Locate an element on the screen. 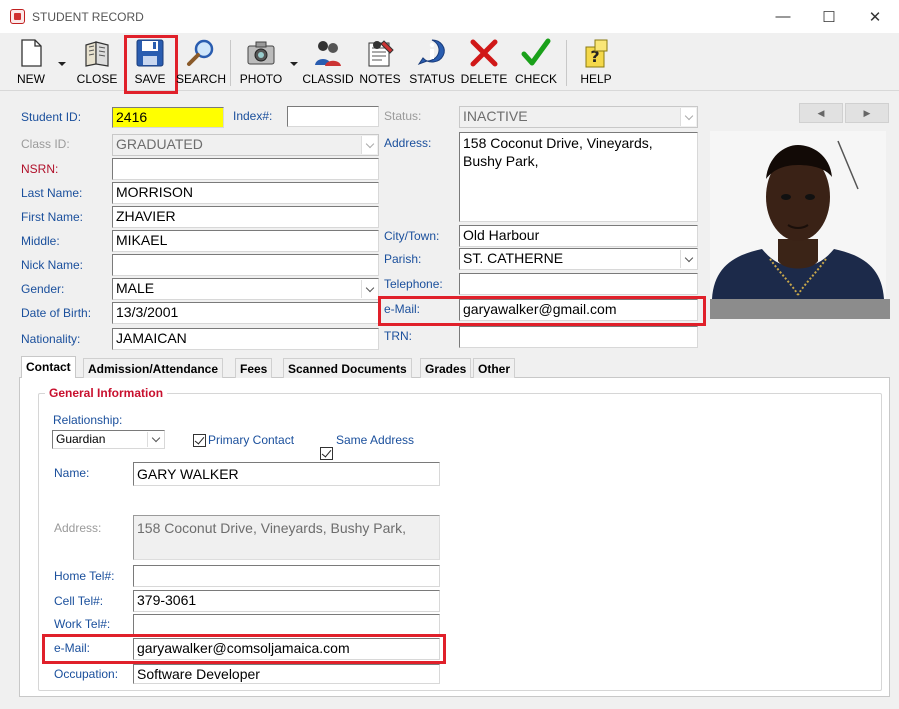  telephone-field is located at coordinates (578, 284).